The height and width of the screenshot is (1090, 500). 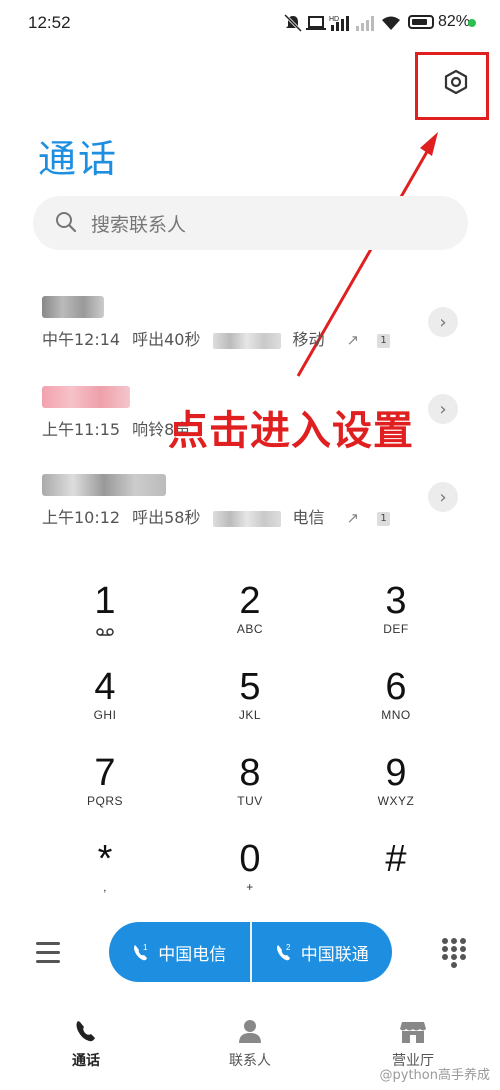 I want to click on dialpad-toggle-button, so click(x=454, y=953).